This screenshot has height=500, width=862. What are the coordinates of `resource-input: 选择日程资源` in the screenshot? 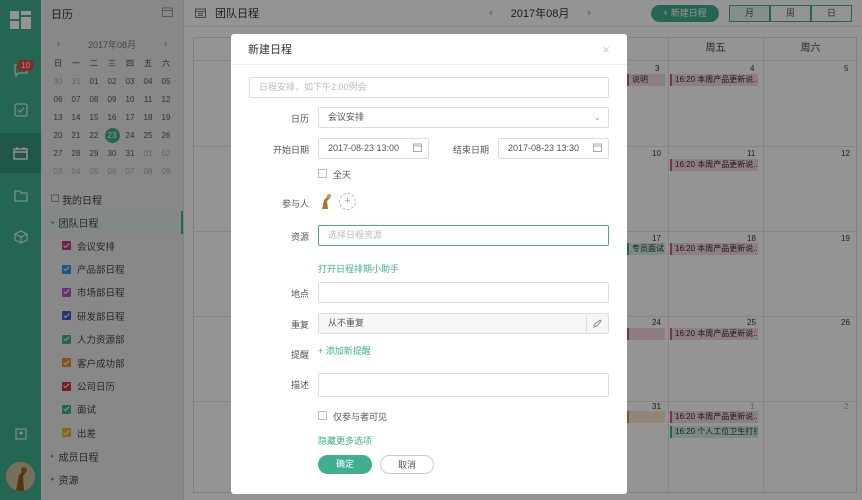 It's located at (463, 235).